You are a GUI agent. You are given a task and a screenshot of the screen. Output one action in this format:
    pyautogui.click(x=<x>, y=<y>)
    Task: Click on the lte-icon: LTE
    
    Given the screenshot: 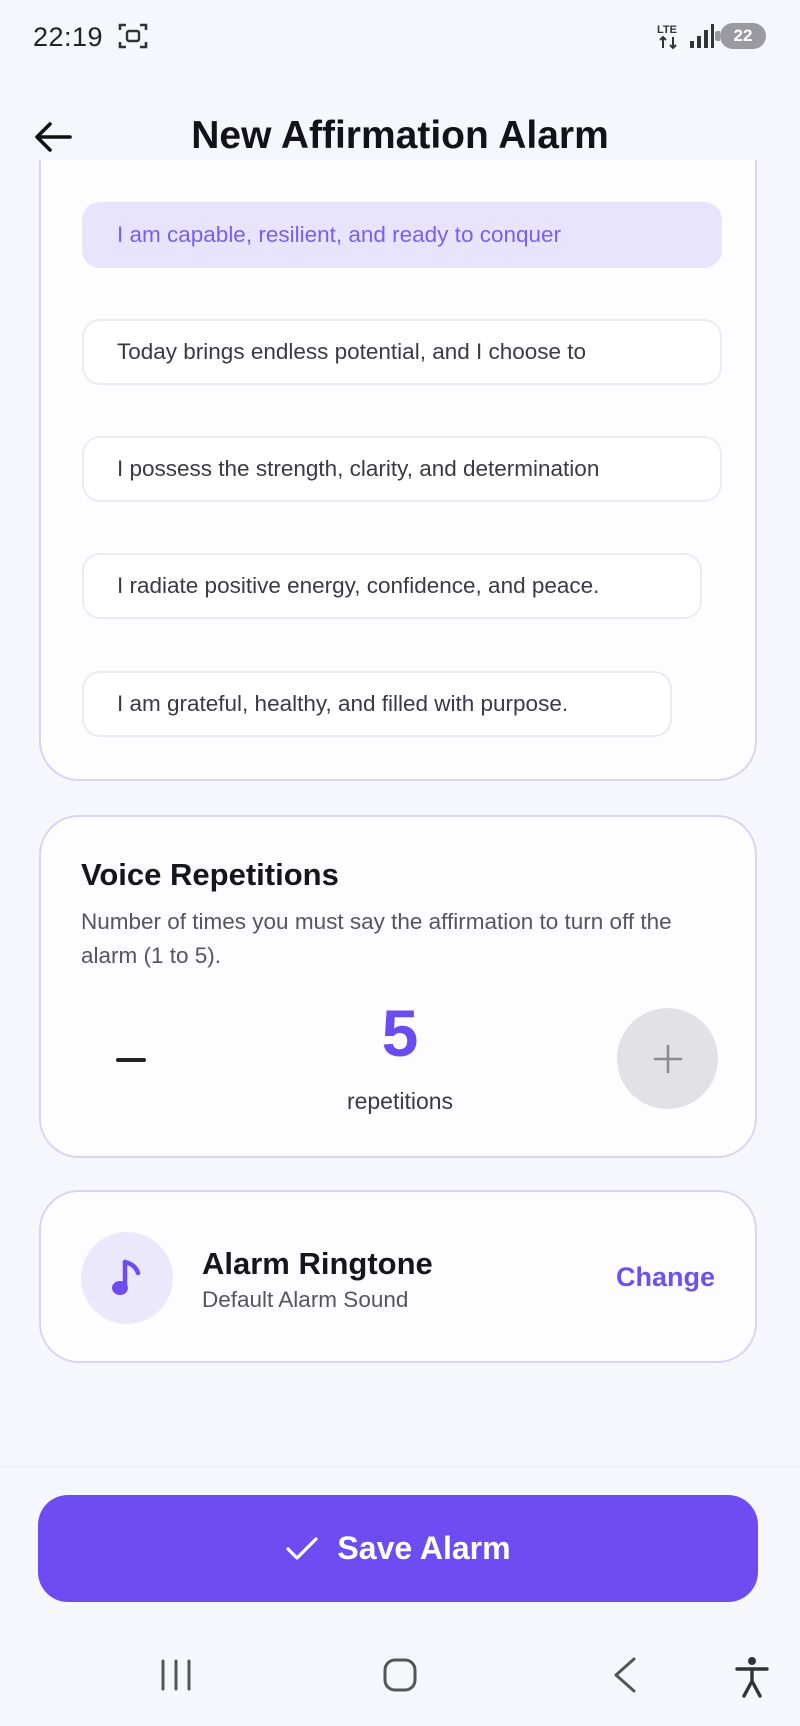 What is the action you would take?
    pyautogui.click(x=667, y=37)
    